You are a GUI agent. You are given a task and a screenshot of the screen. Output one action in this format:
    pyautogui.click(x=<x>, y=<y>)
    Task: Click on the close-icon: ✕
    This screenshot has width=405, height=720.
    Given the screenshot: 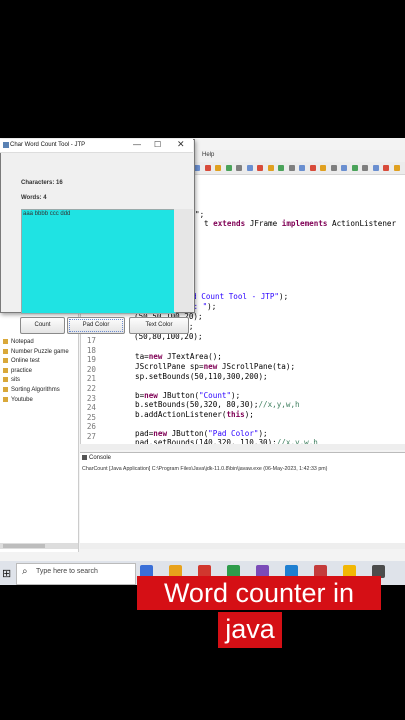 What is the action you would take?
    pyautogui.click(x=181, y=144)
    